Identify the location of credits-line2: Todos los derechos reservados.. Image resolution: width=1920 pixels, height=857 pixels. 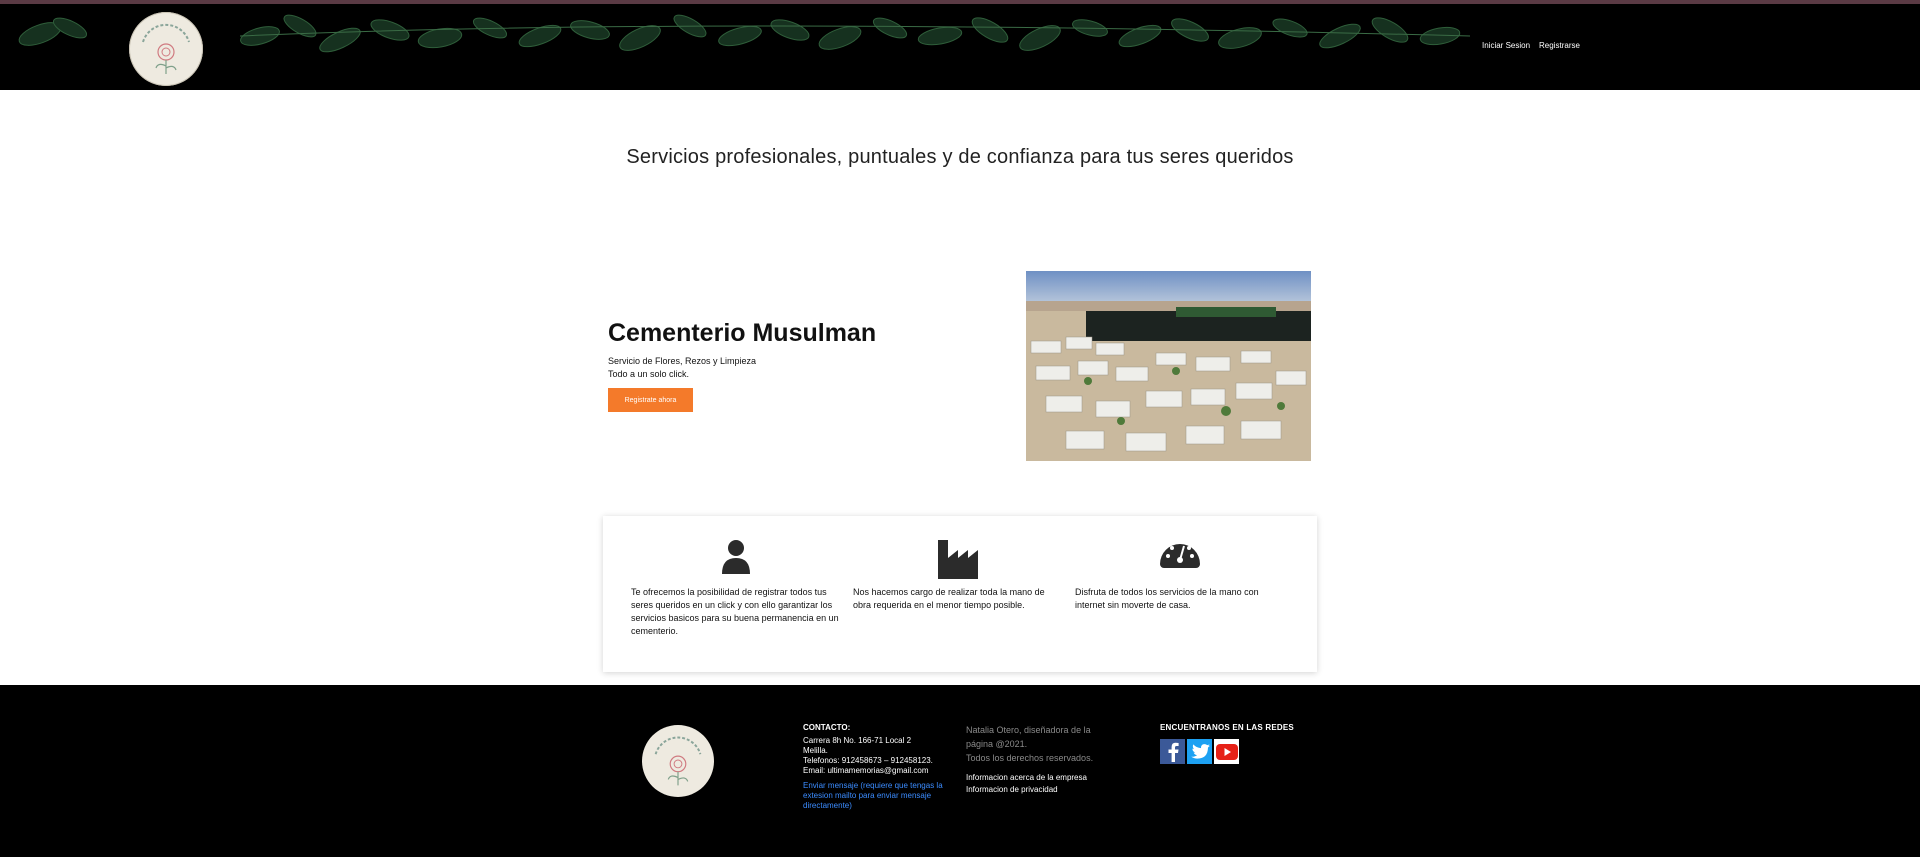
(1030, 758).